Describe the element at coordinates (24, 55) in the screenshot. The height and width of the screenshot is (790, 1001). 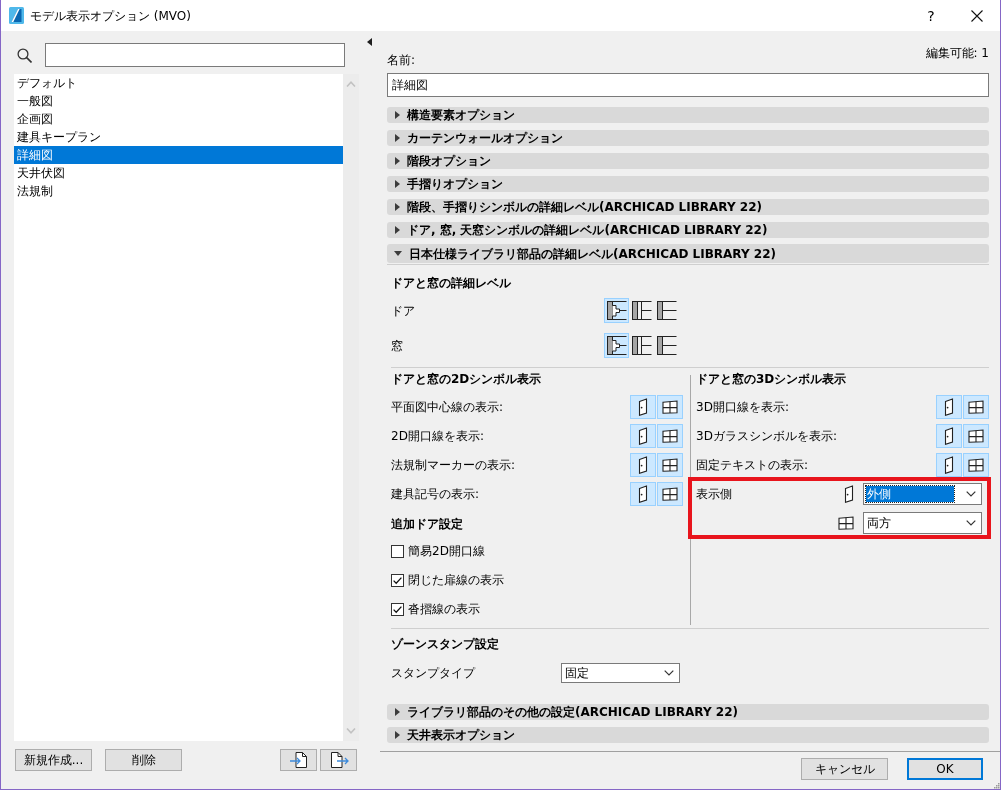
I see `search-icon` at that location.